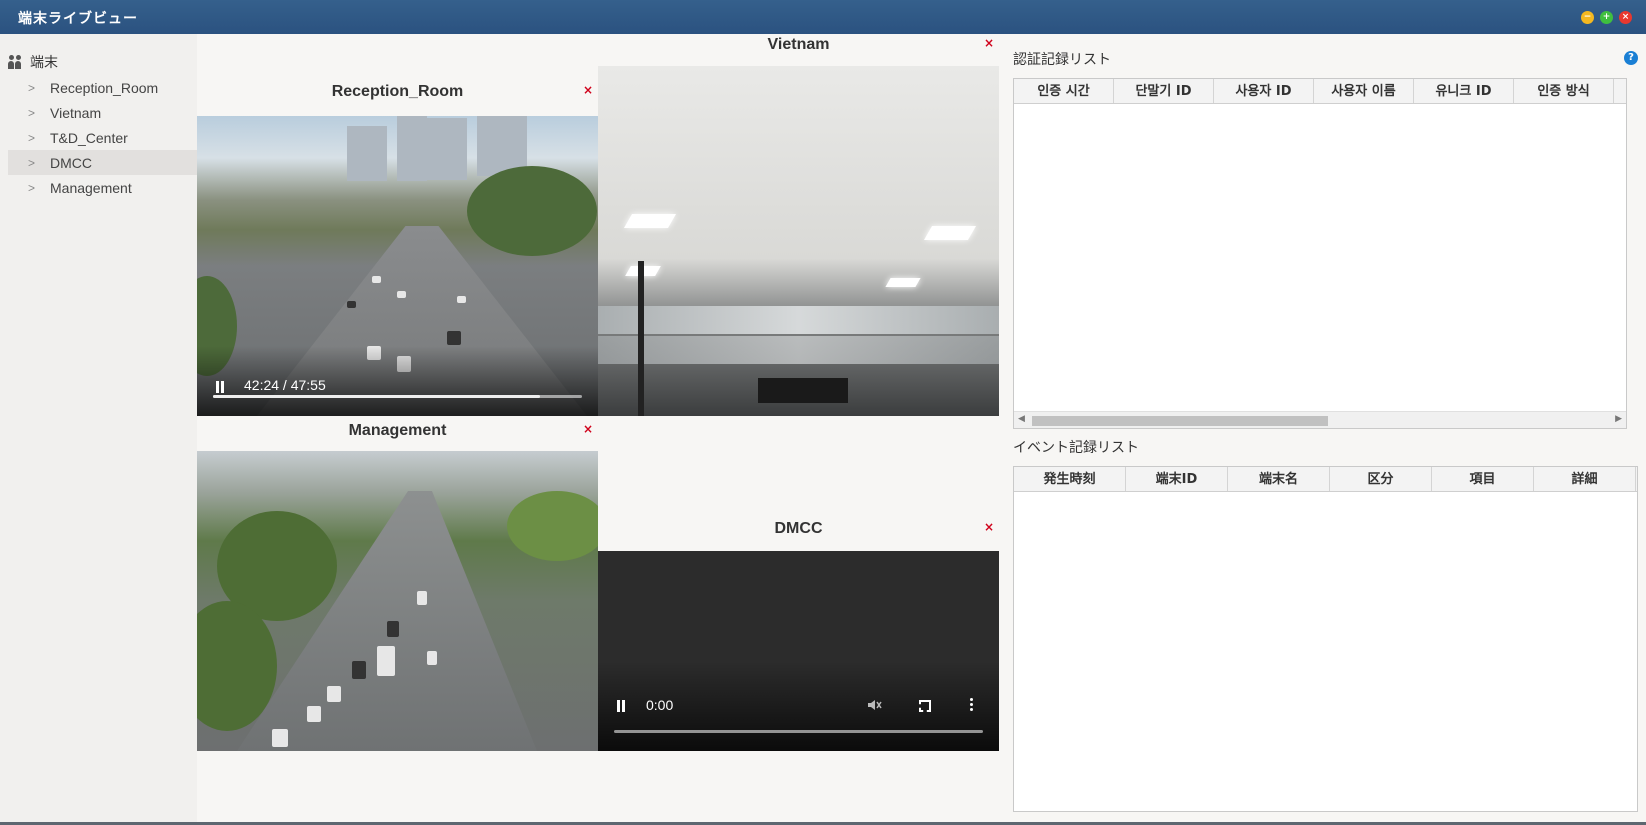 Image resolution: width=1646 pixels, height=825 pixels. Describe the element at coordinates (1483, 479) in the screenshot. I see `column-header: 項目` at that location.